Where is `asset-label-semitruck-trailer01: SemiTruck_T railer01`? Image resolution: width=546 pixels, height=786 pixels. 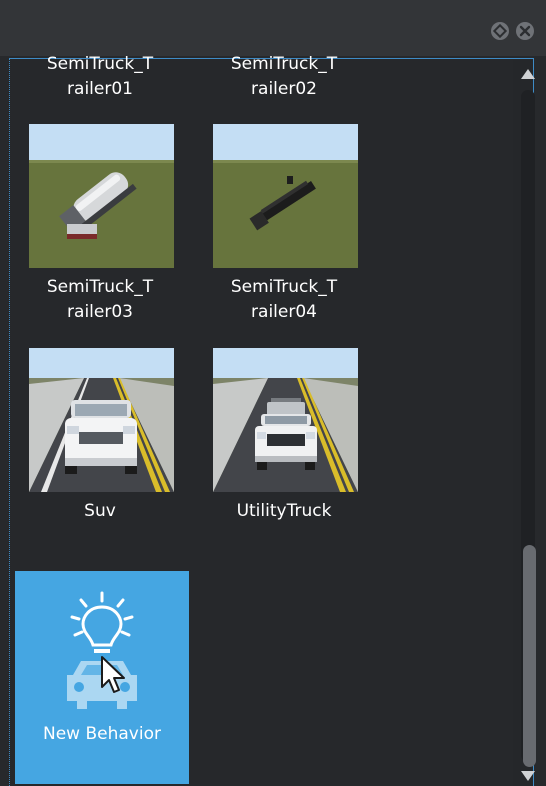
asset-label-semitruck-trailer01: SemiTruck_T railer01 is located at coordinates (100, 77).